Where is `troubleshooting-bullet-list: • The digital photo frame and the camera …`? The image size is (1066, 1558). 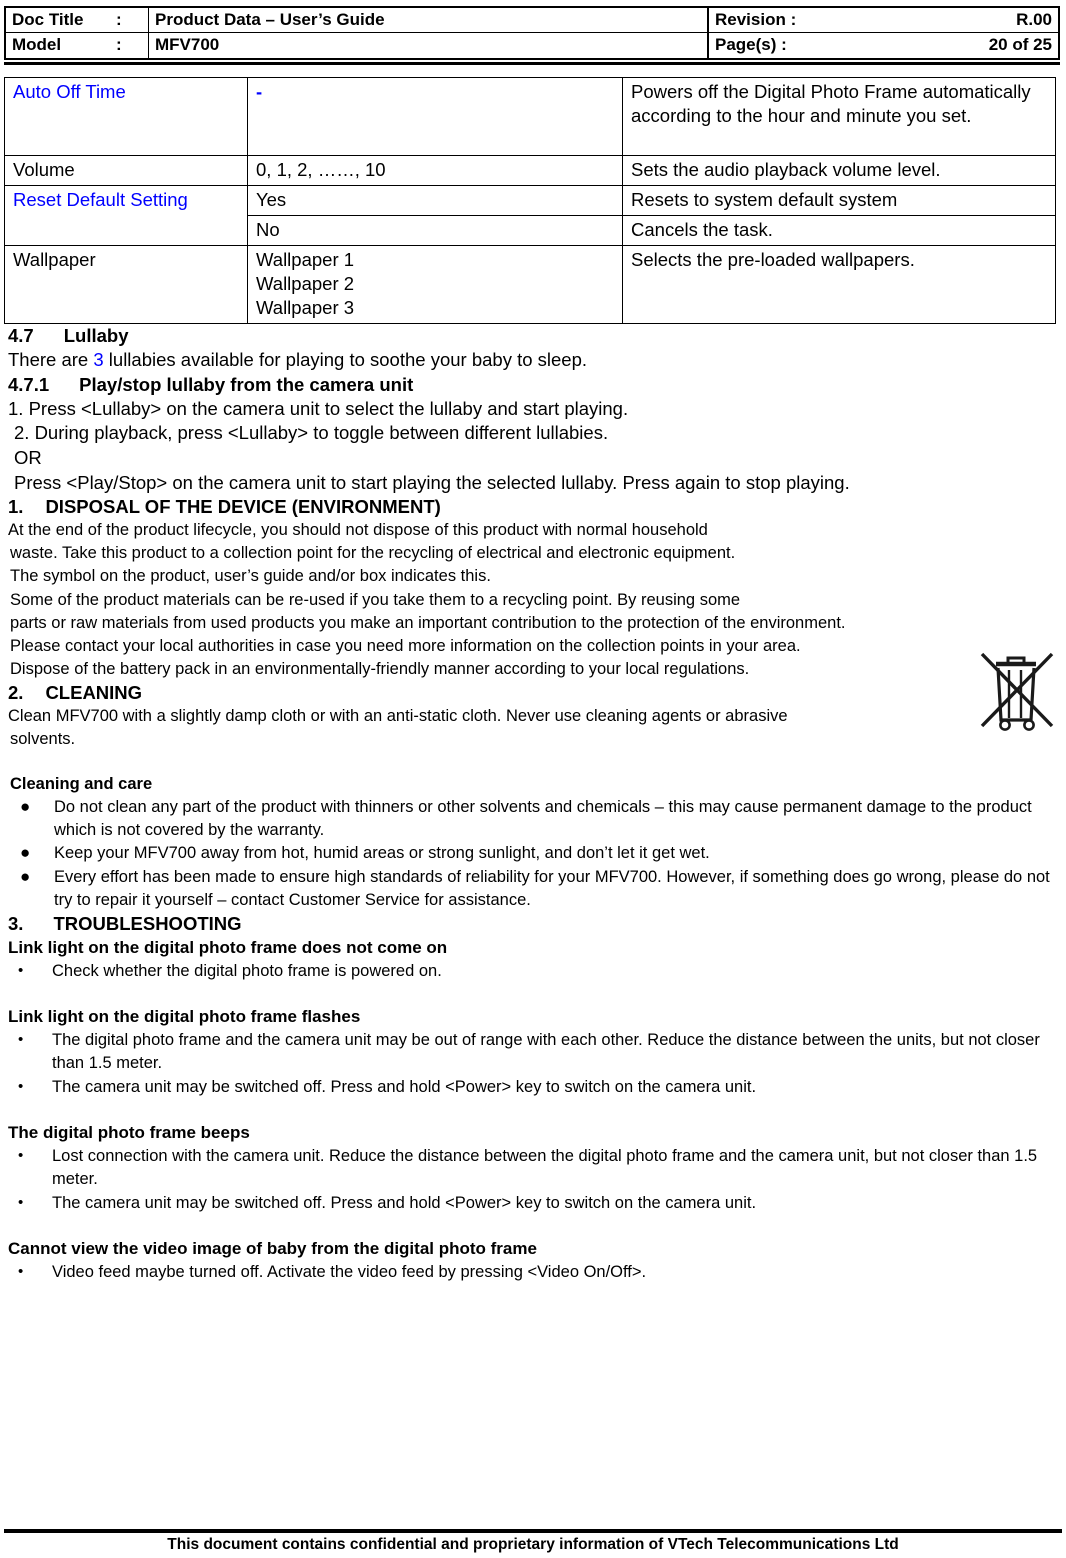 troubleshooting-bullet-list: • The digital photo frame and the camera … is located at coordinates (534, 1064).